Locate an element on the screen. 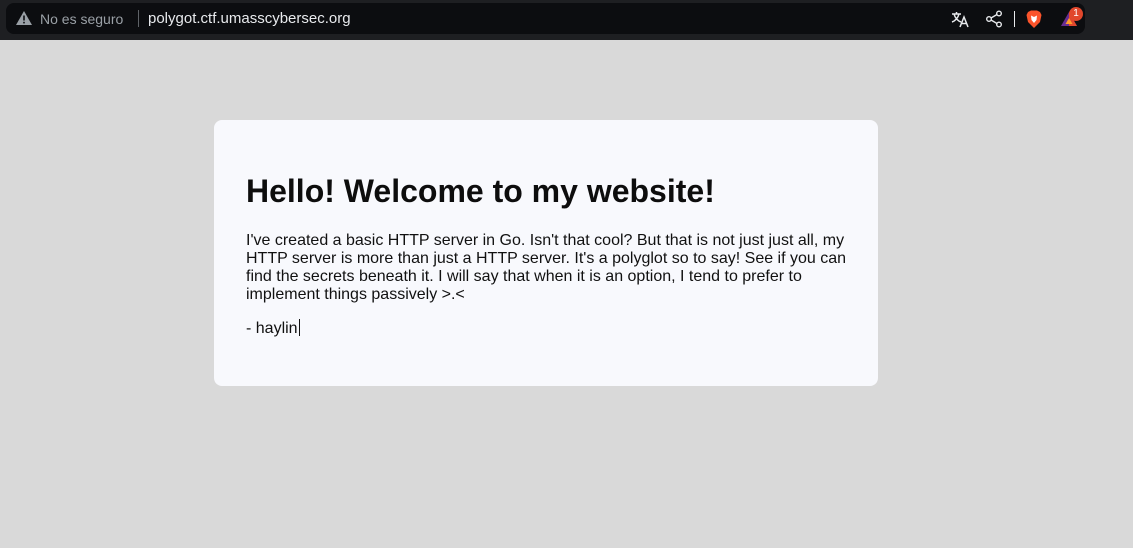  warning-icon is located at coordinates (24, 18).